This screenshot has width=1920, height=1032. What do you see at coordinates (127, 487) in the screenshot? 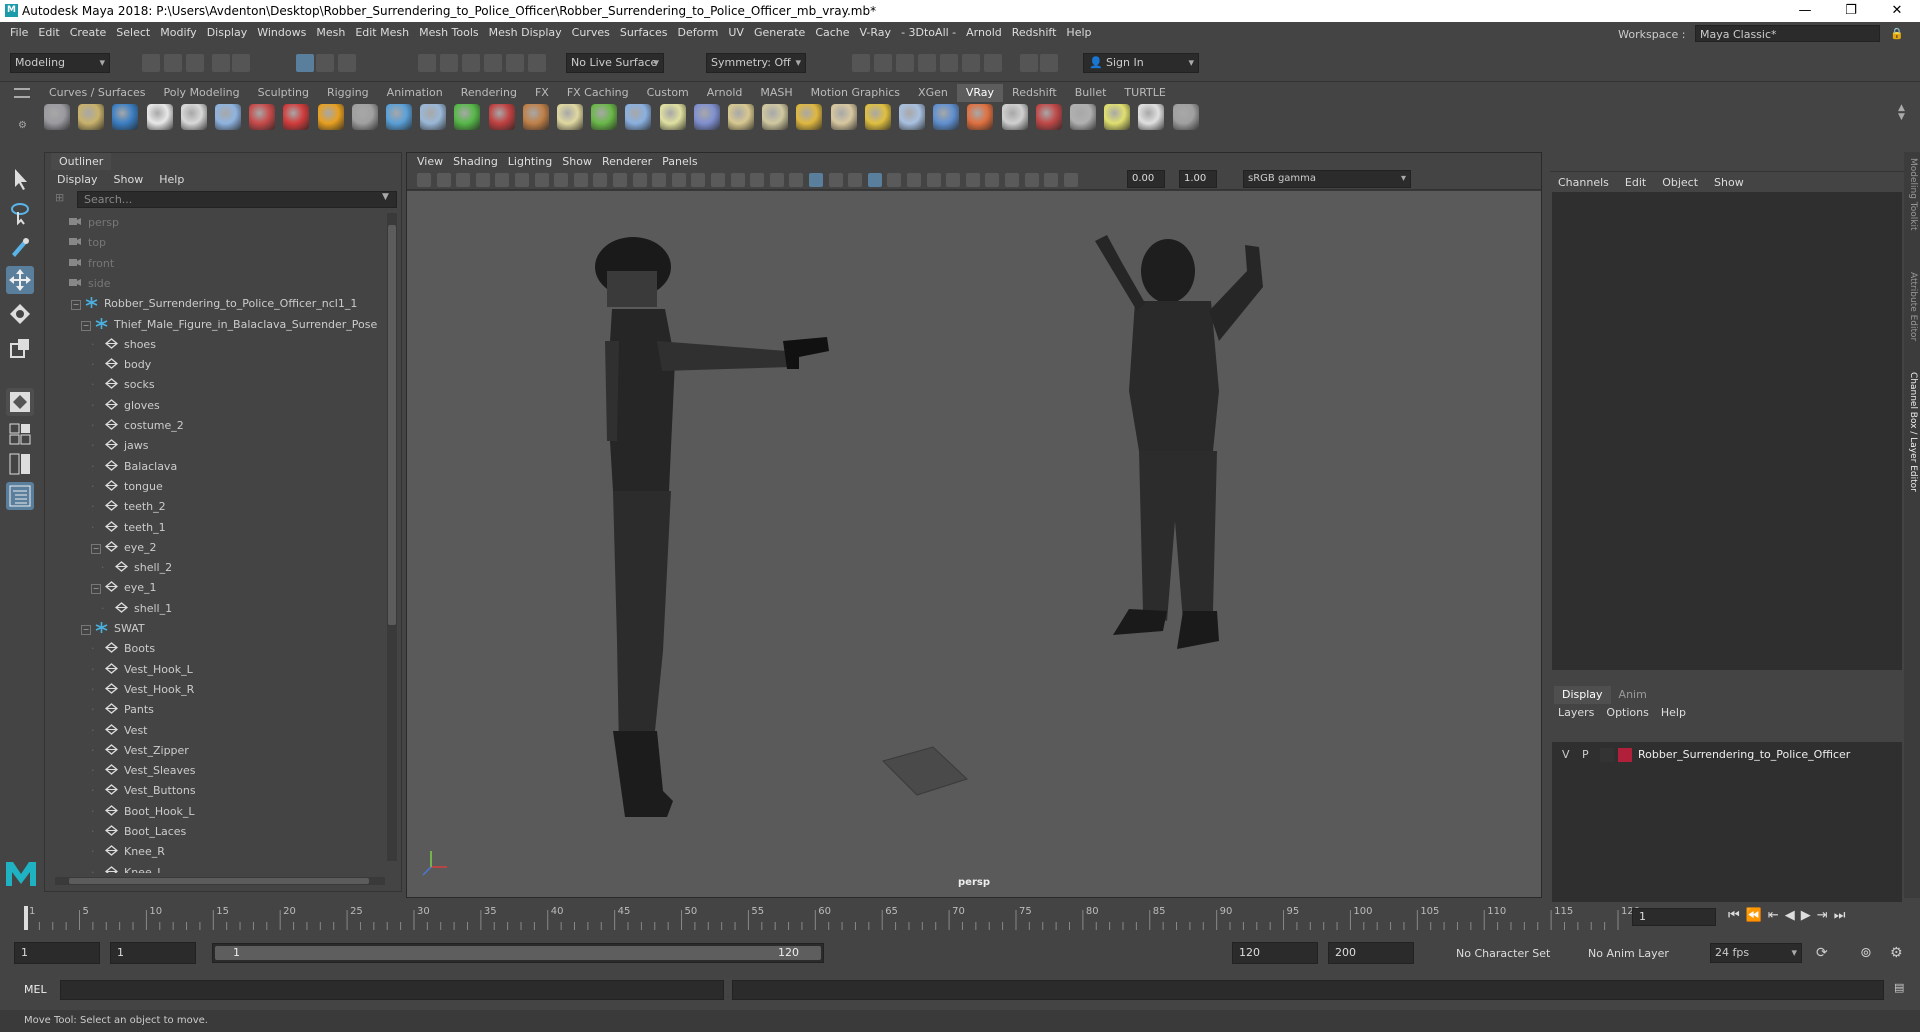
I see `outliner-item-tongue: · tongue` at bounding box center [127, 487].